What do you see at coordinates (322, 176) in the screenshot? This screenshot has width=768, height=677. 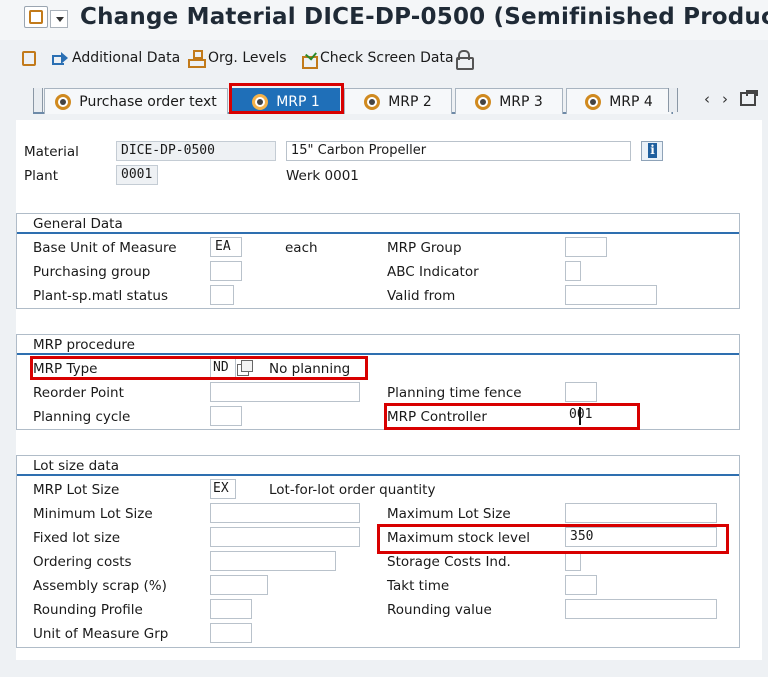 I see `plant-description: Werk 0001` at bounding box center [322, 176].